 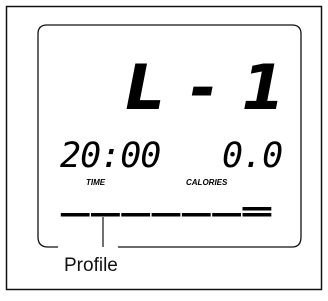 What do you see at coordinates (206, 87) in the screenshot?
I see `program-display: L - 1` at bounding box center [206, 87].